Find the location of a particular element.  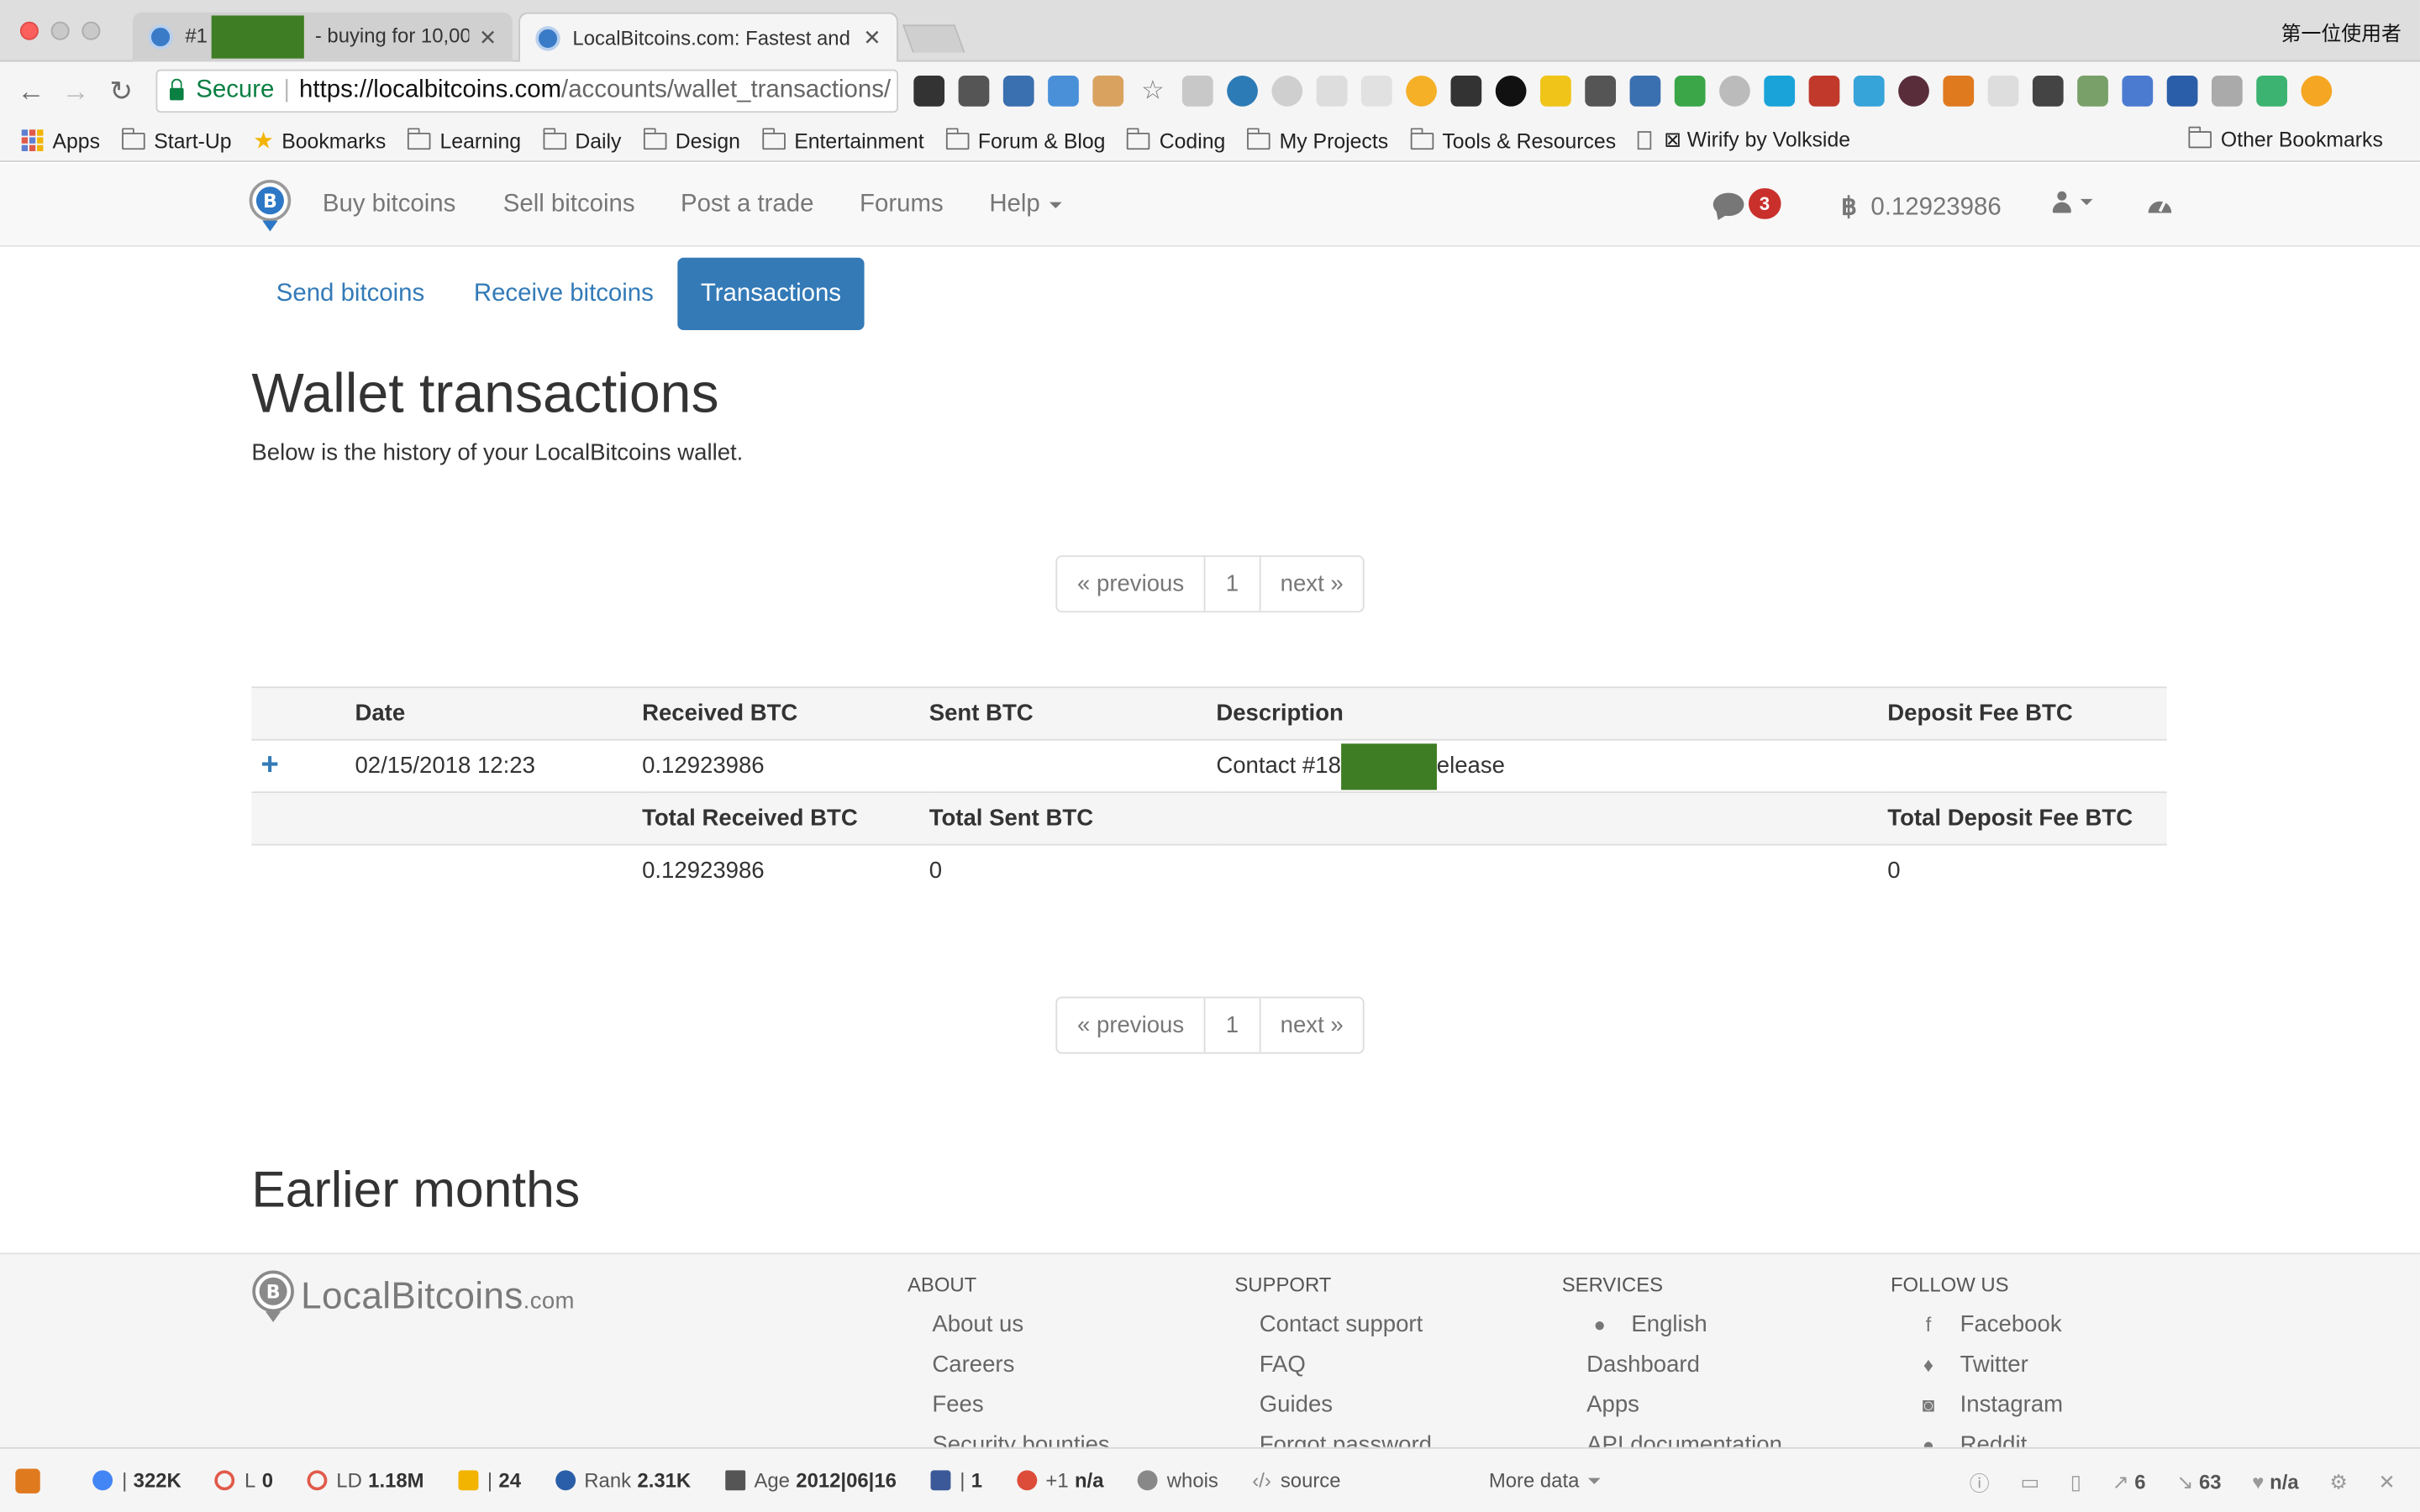

minimize-window-icon is located at coordinates (60, 30).